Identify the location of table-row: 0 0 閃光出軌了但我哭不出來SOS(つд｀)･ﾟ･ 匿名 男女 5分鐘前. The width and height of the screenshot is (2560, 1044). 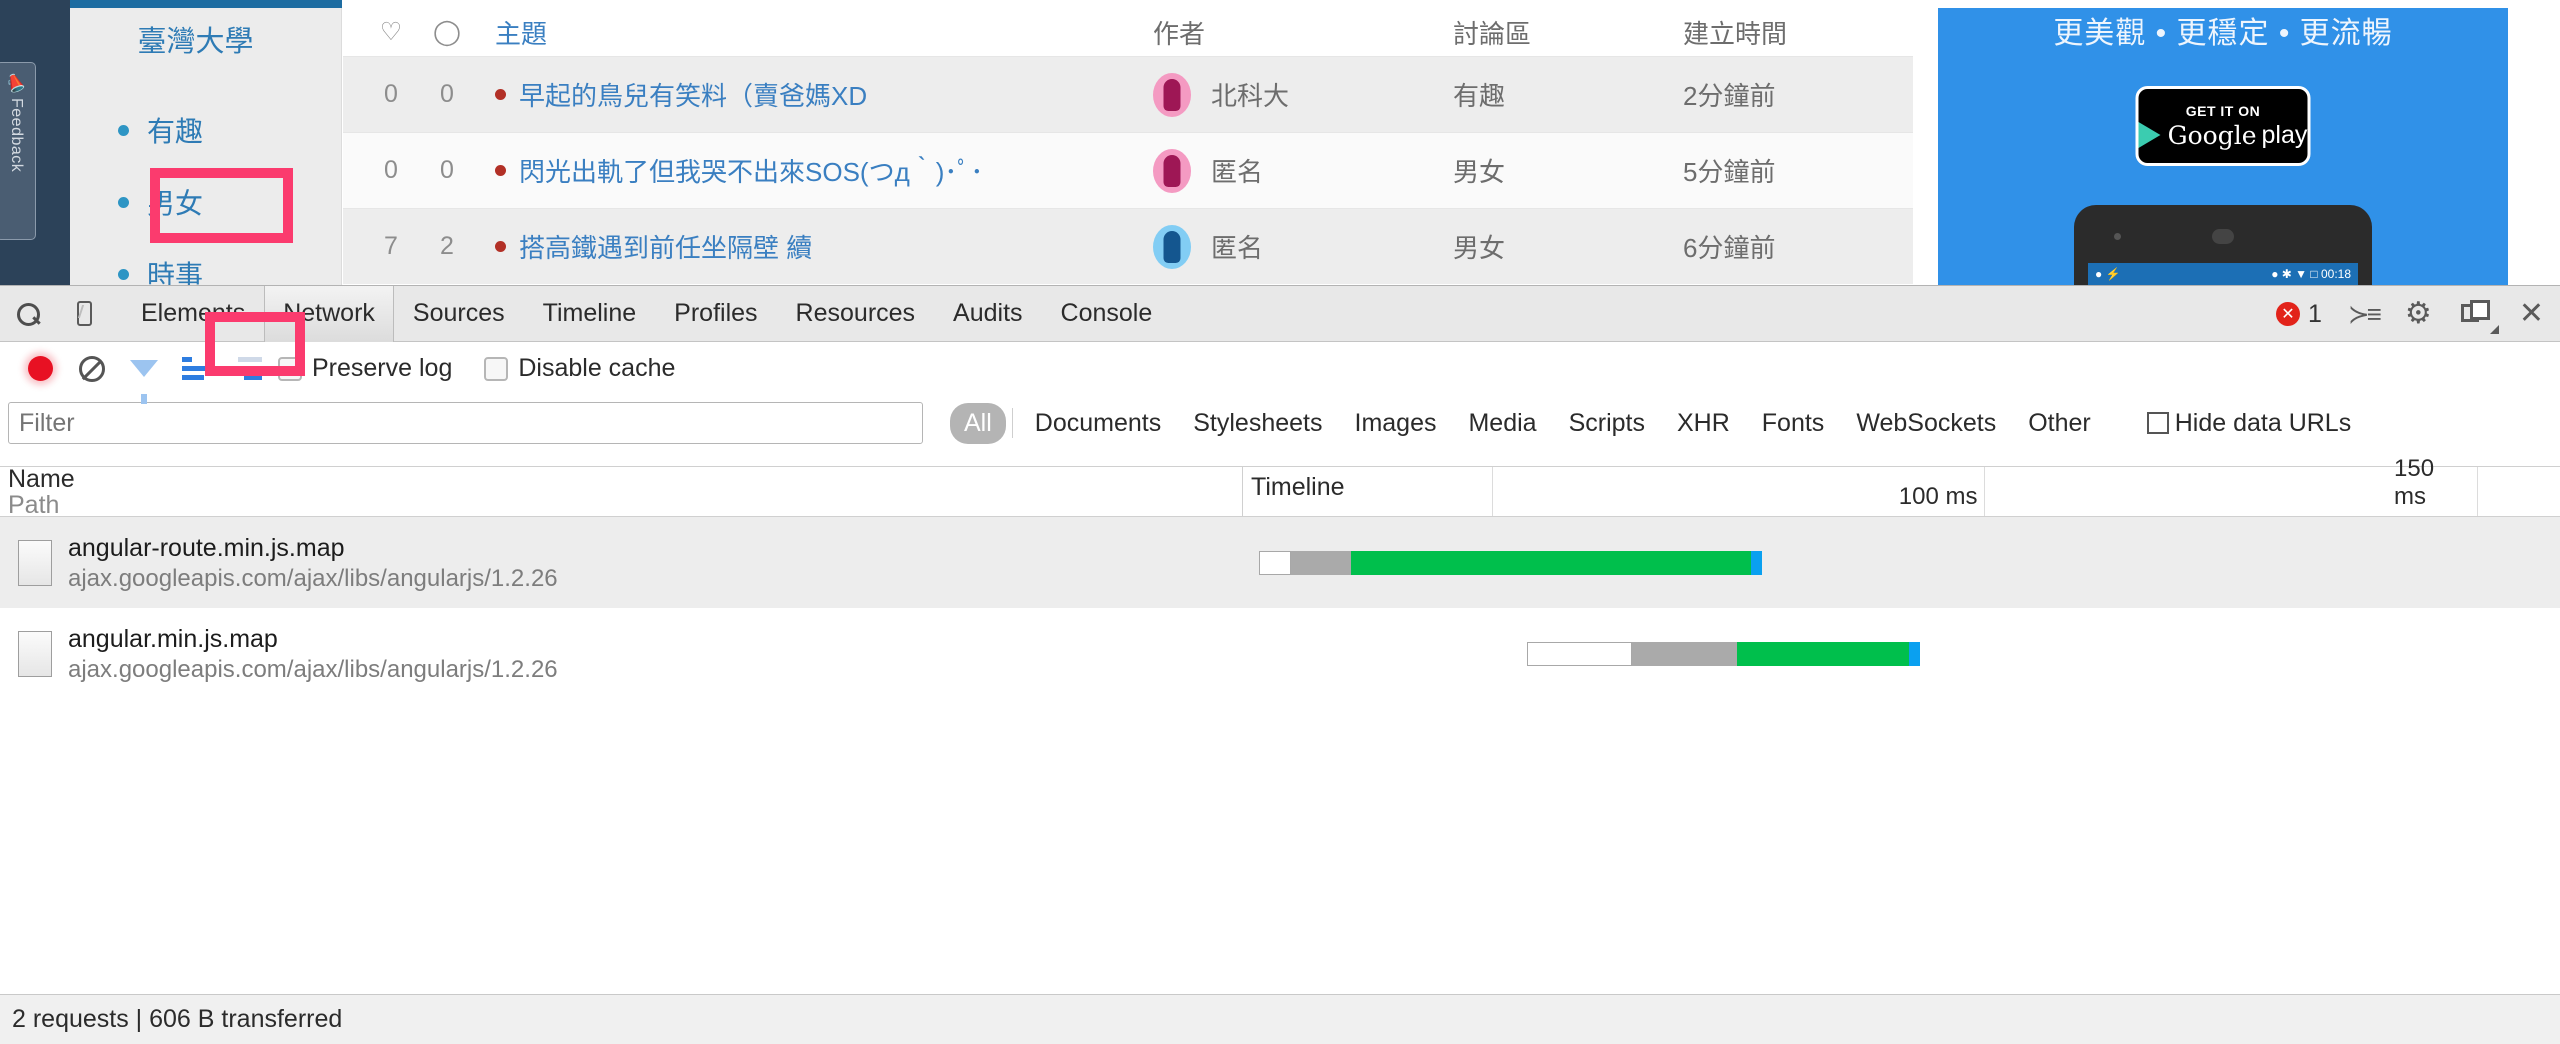
(1128, 170).